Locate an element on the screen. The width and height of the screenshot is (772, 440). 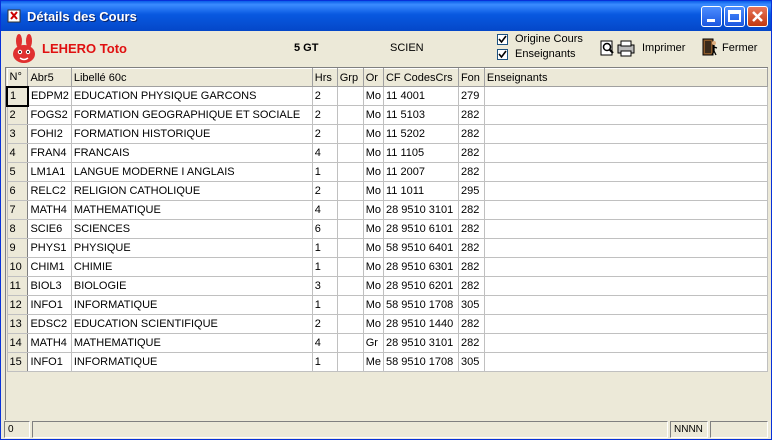
enseignants-checkbox is located at coordinates (502, 54).